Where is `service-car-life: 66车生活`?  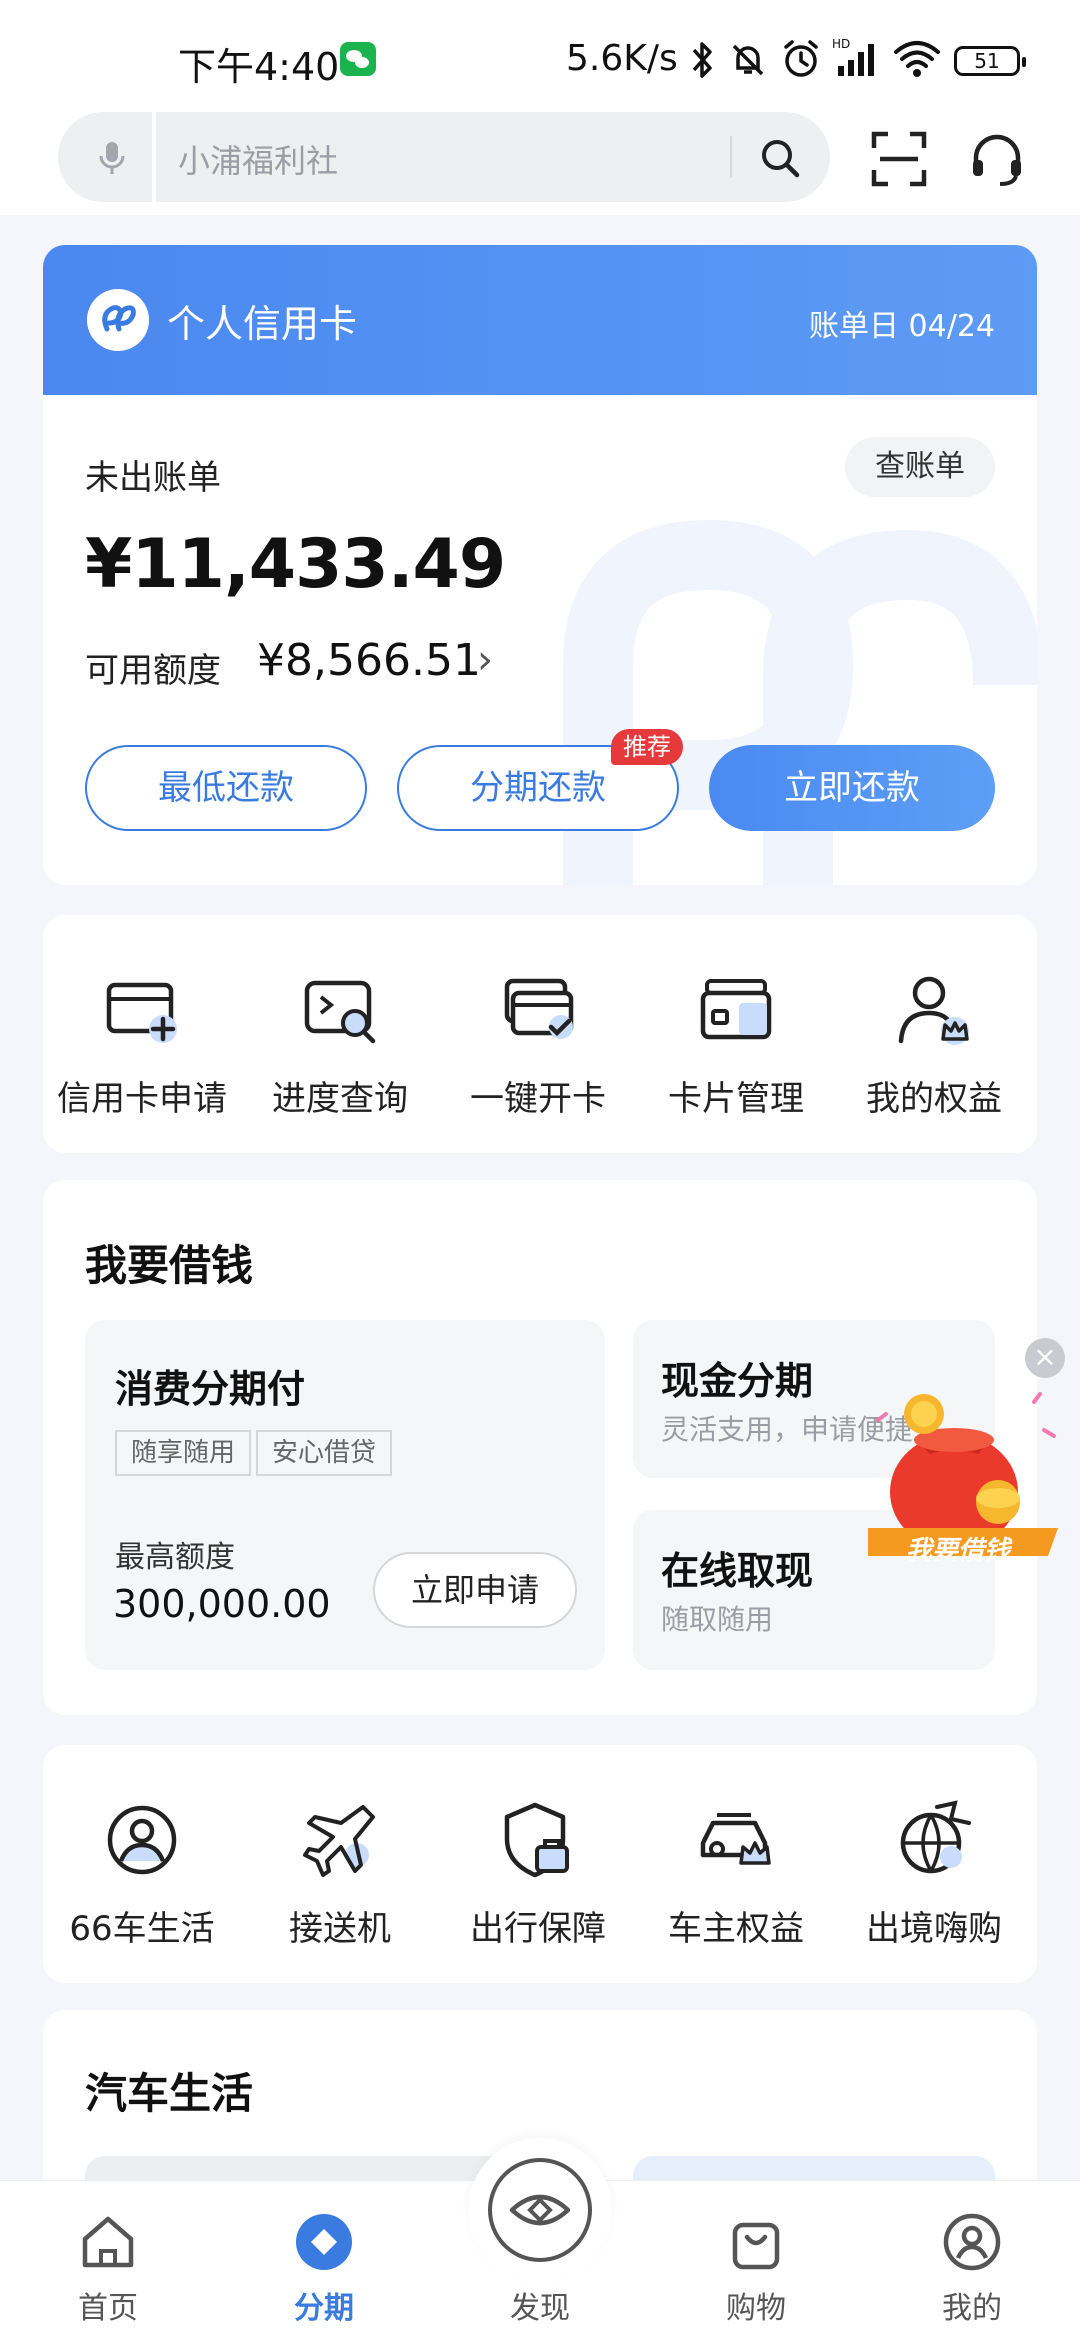 service-car-life: 66车生活 is located at coordinates (142, 1874).